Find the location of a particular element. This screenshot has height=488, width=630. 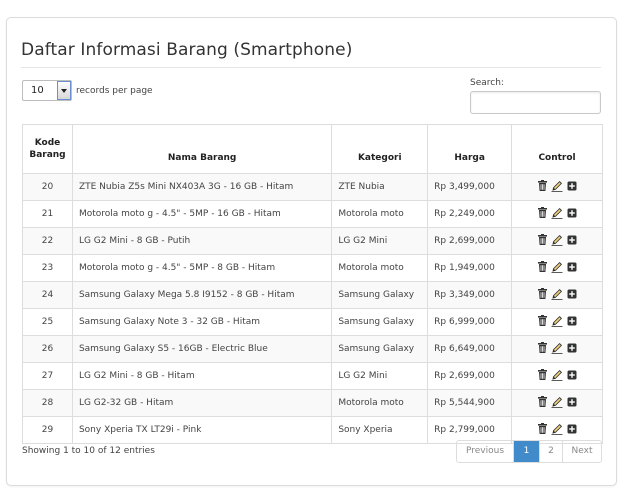

cell-harga: Rp 3,349,000 is located at coordinates (470, 295).